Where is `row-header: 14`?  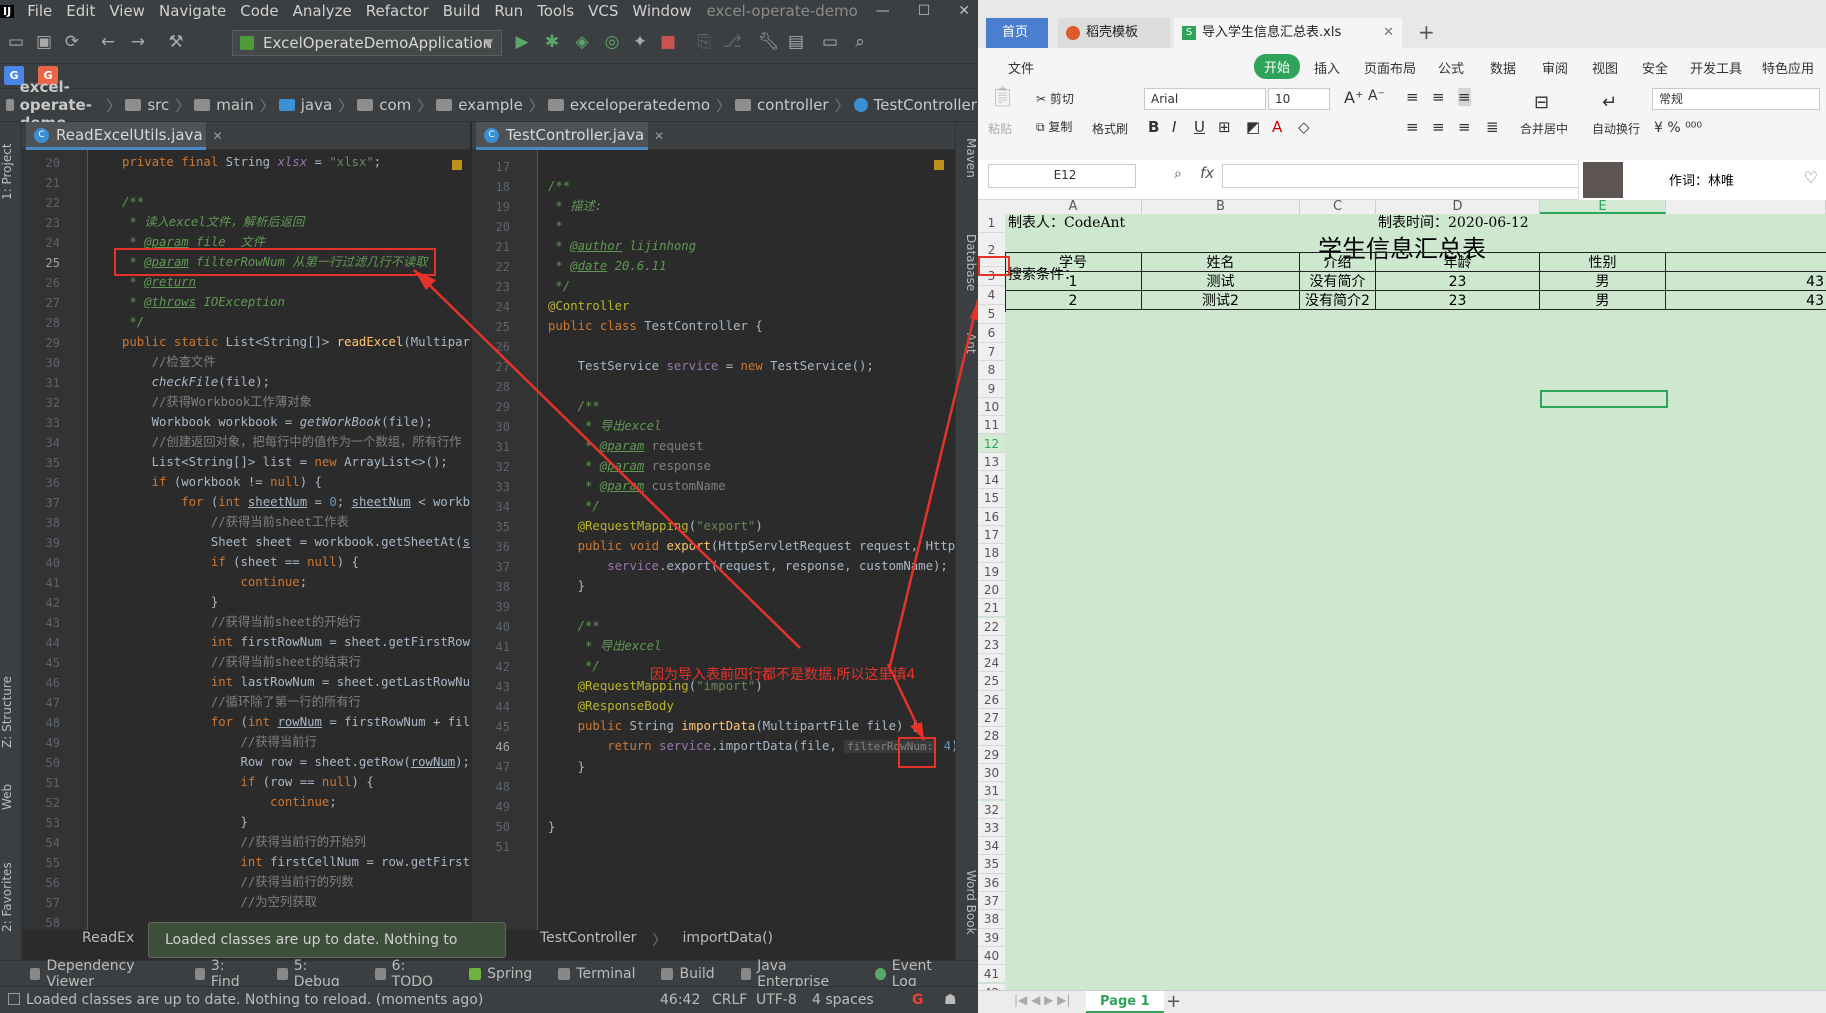
row-header: 14 is located at coordinates (991, 480).